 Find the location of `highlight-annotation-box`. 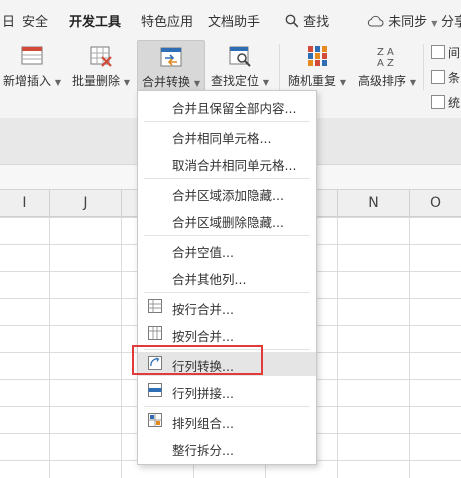

highlight-annotation-box is located at coordinates (197, 360).